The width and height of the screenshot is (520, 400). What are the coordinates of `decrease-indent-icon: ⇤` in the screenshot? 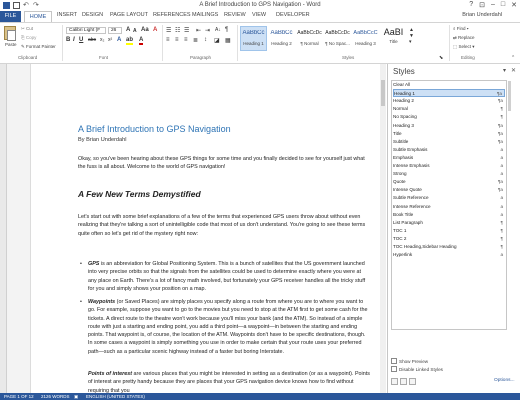 It's located at (198, 30).